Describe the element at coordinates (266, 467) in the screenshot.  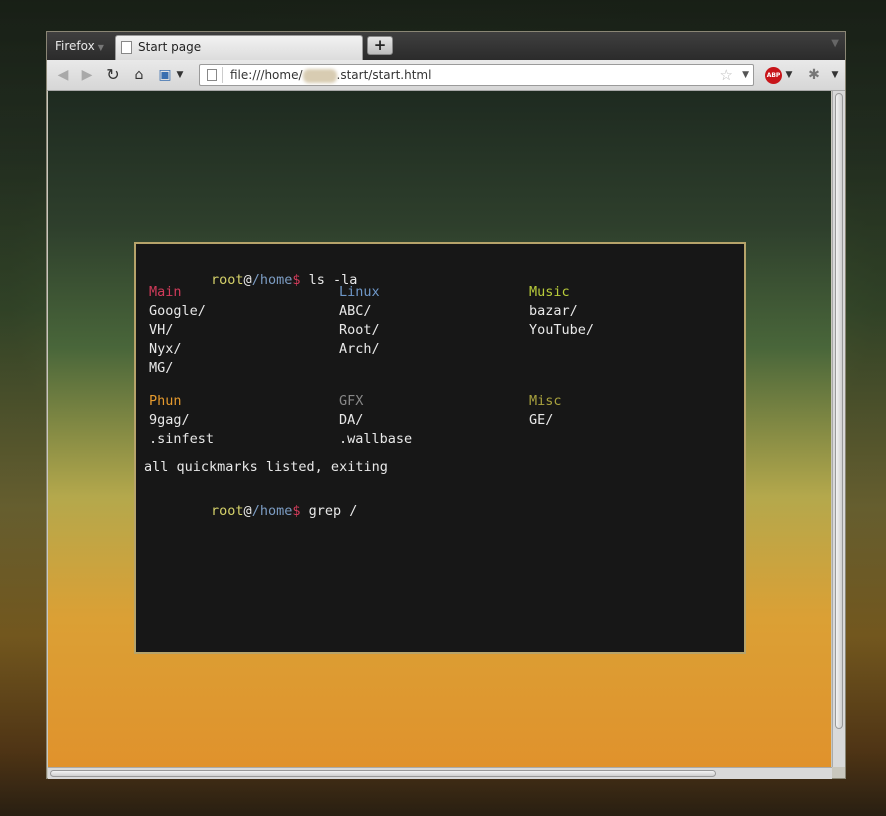
I see `status-line: all quickmarks listed, exiting` at that location.